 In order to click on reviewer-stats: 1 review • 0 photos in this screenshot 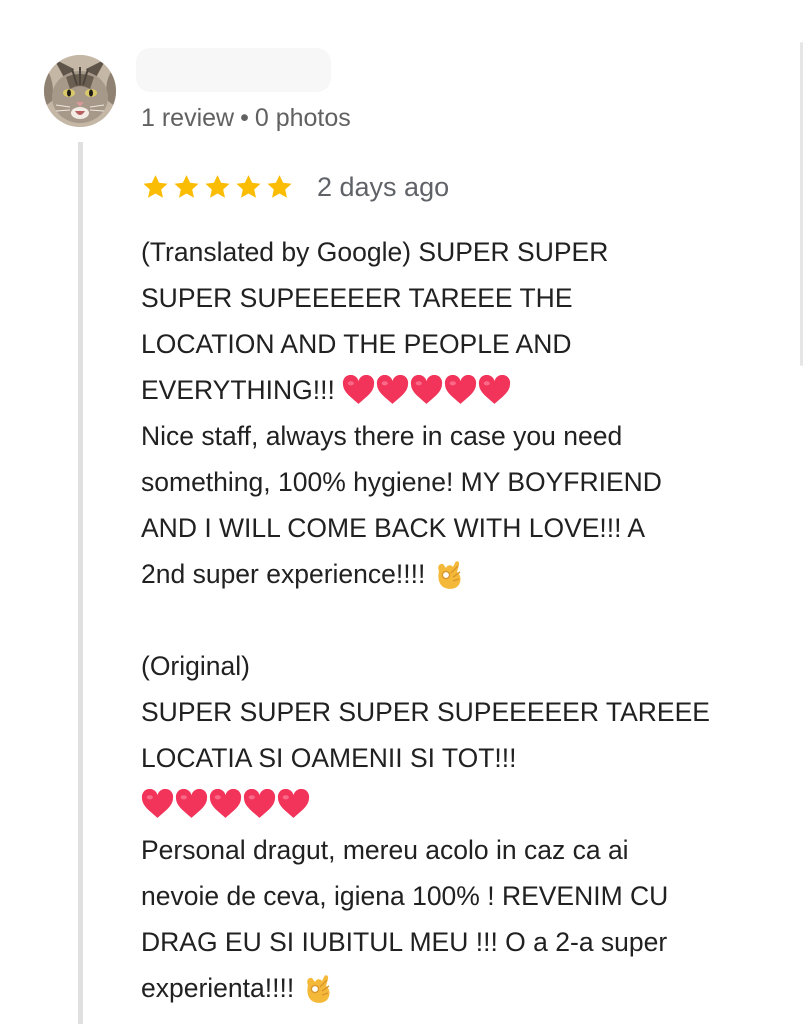, I will do `click(246, 118)`.